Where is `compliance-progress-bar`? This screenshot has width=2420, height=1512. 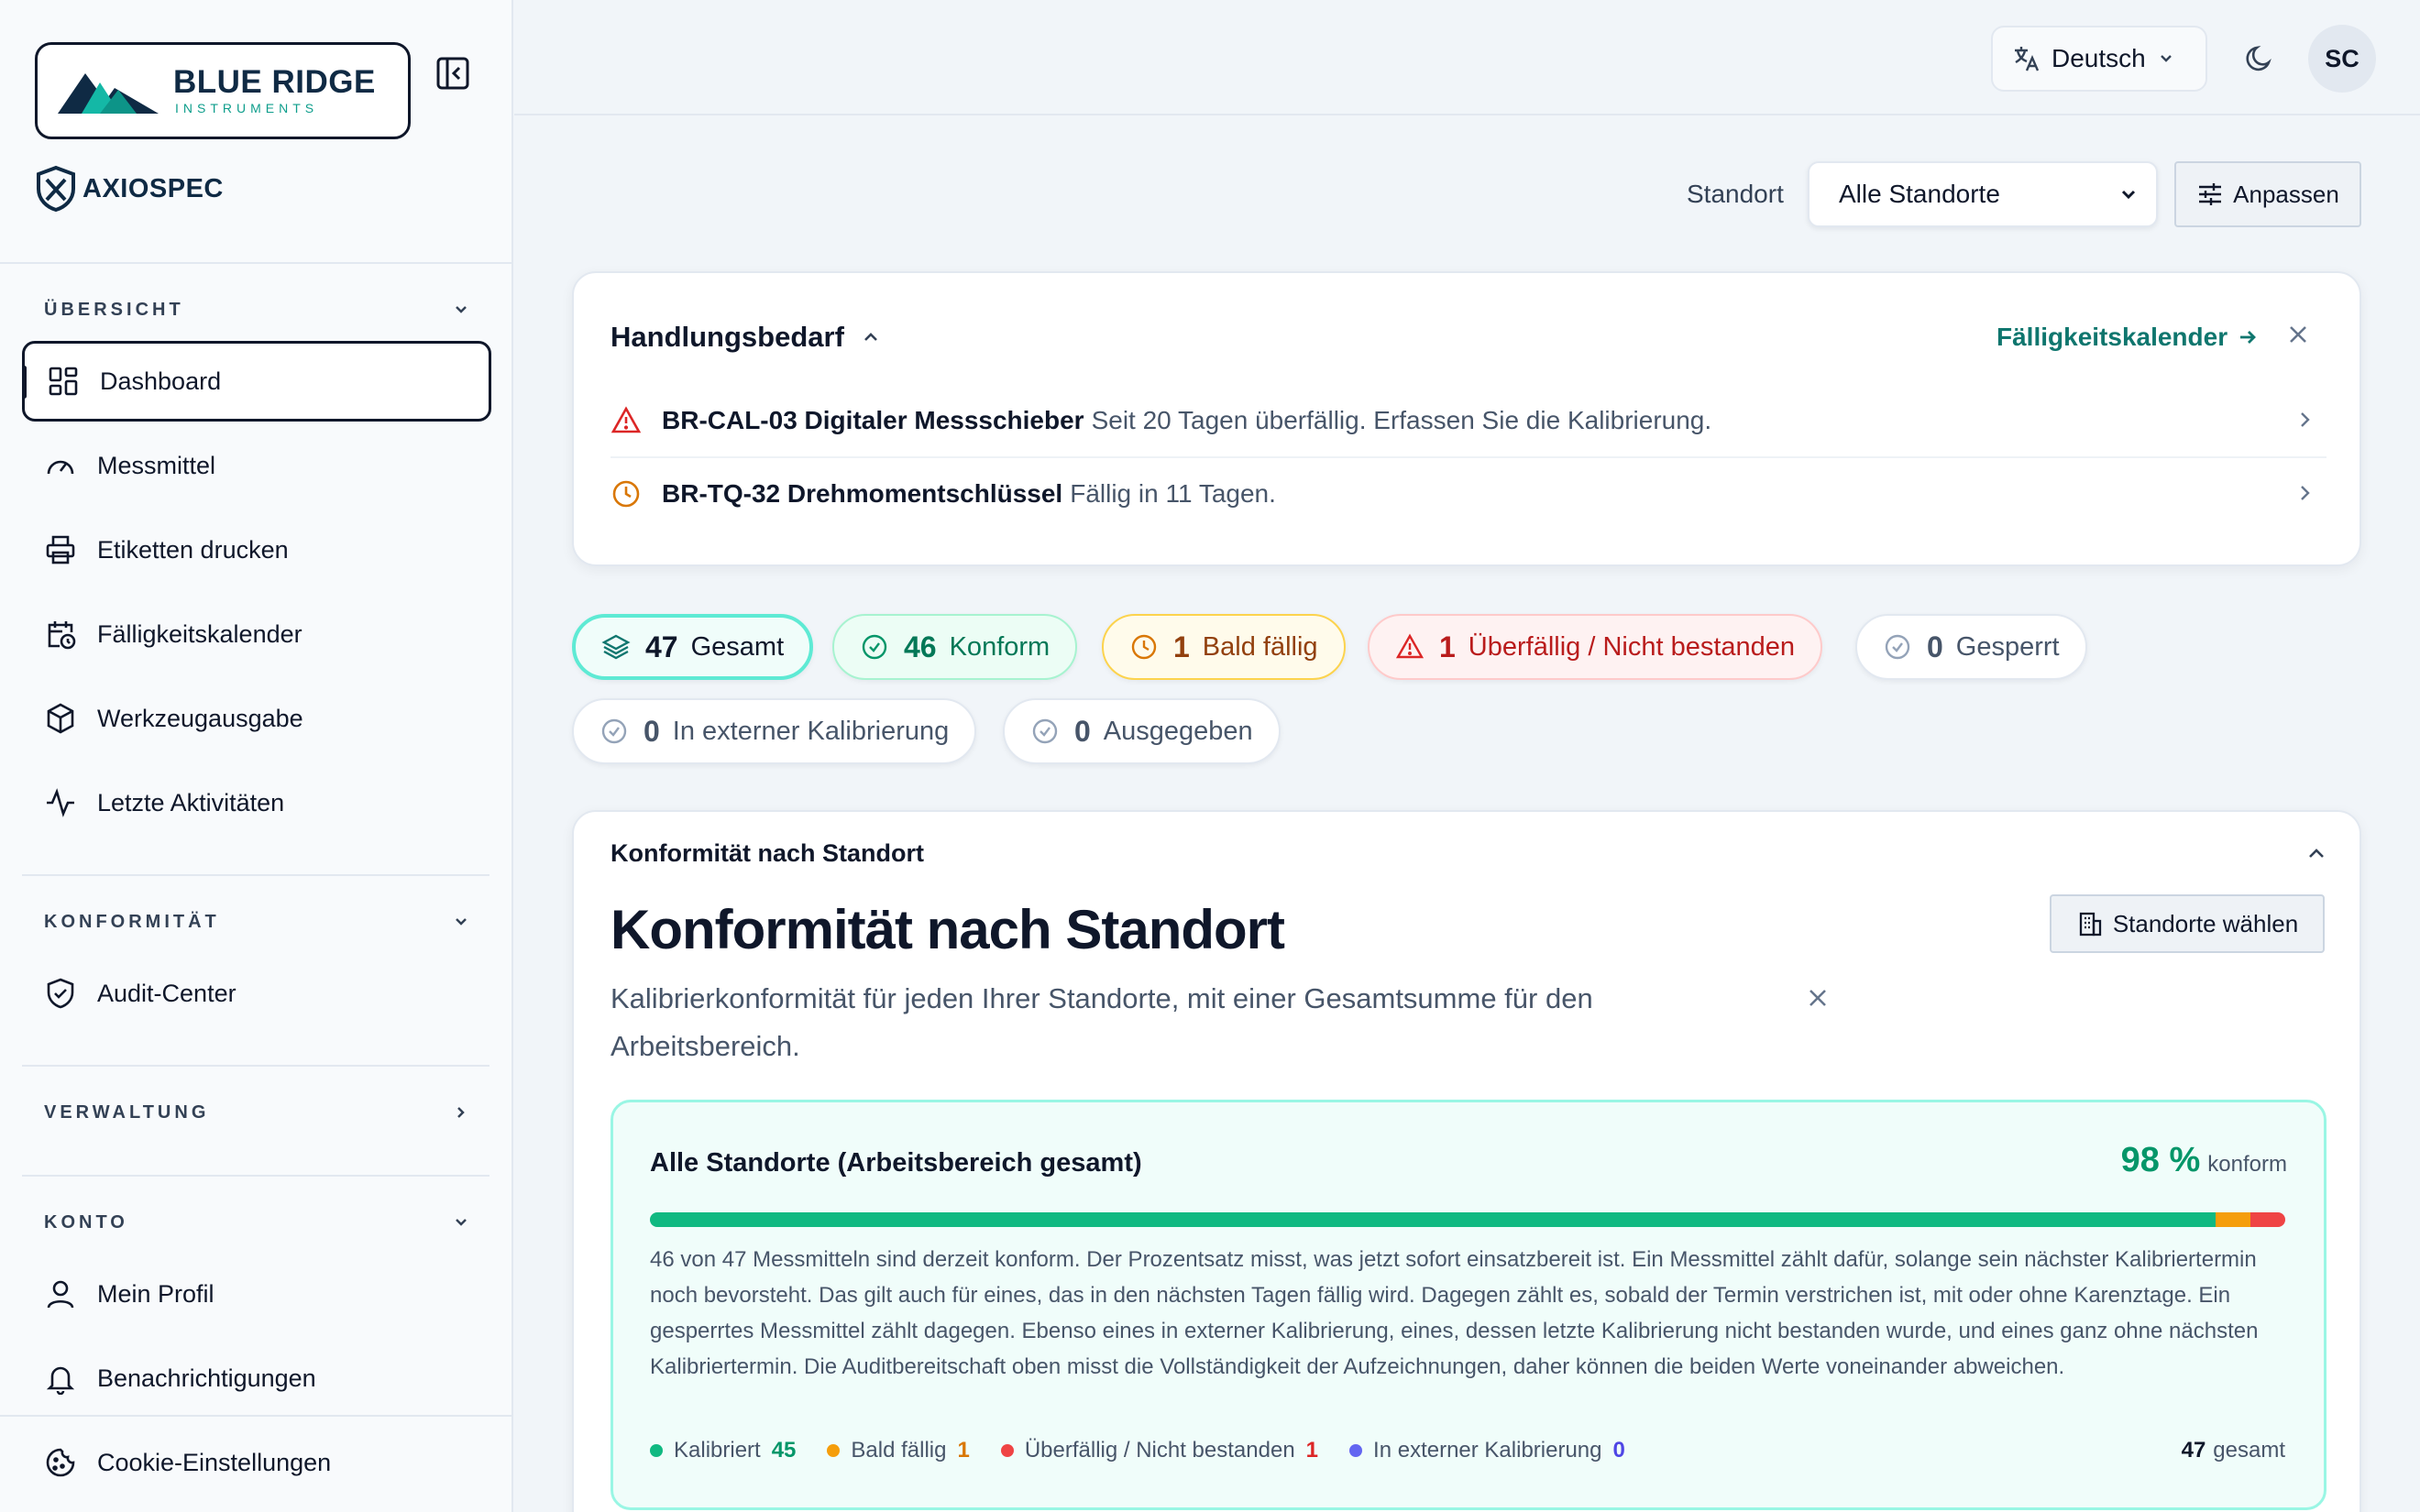 compliance-progress-bar is located at coordinates (1467, 1219).